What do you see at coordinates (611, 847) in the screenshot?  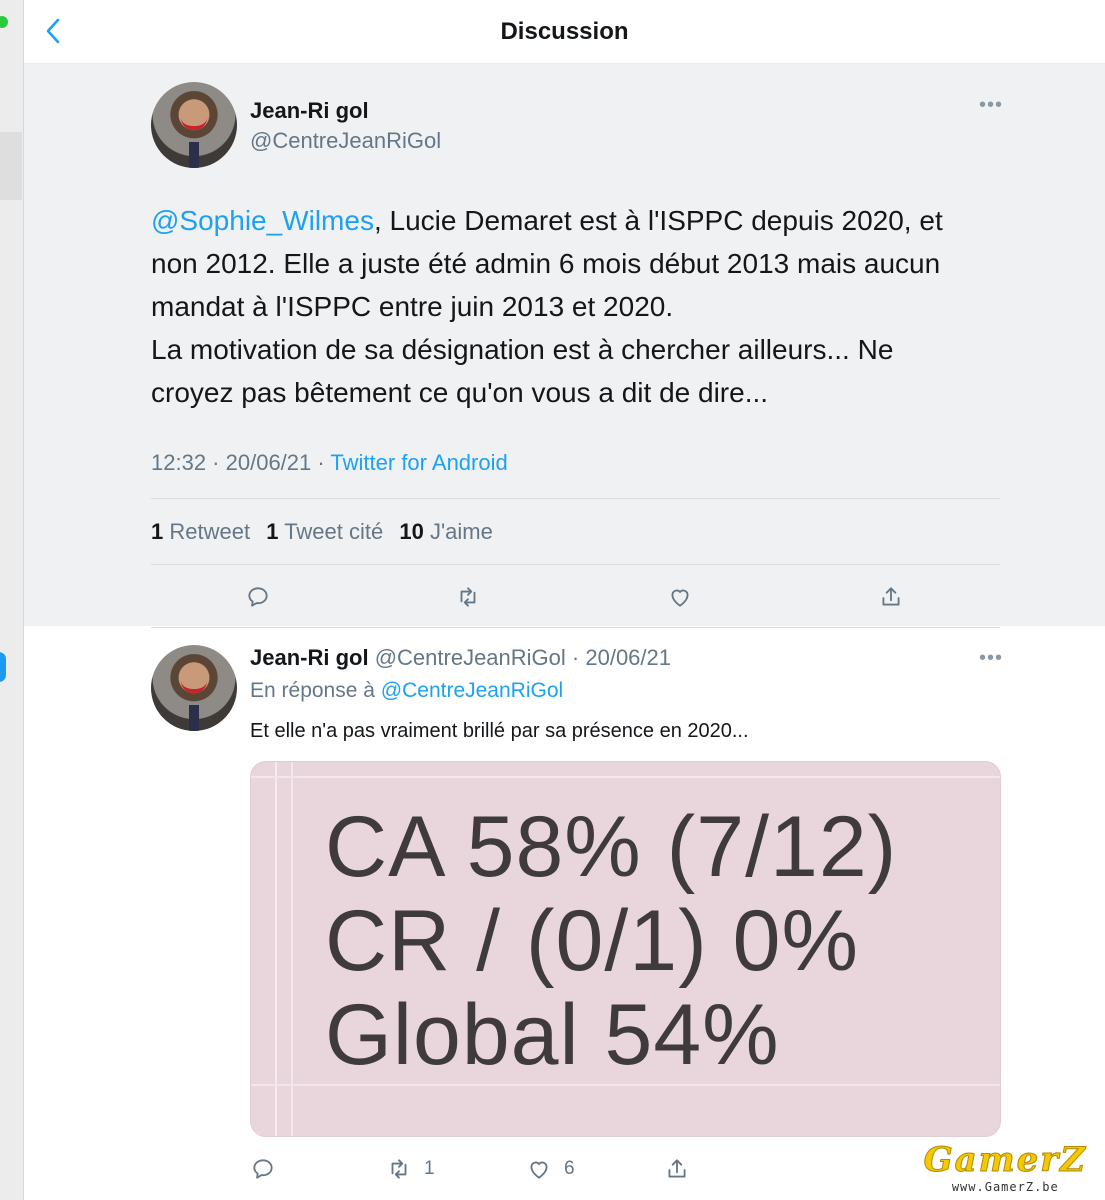 I see `image-text-line: CA 58% (7/12)` at bounding box center [611, 847].